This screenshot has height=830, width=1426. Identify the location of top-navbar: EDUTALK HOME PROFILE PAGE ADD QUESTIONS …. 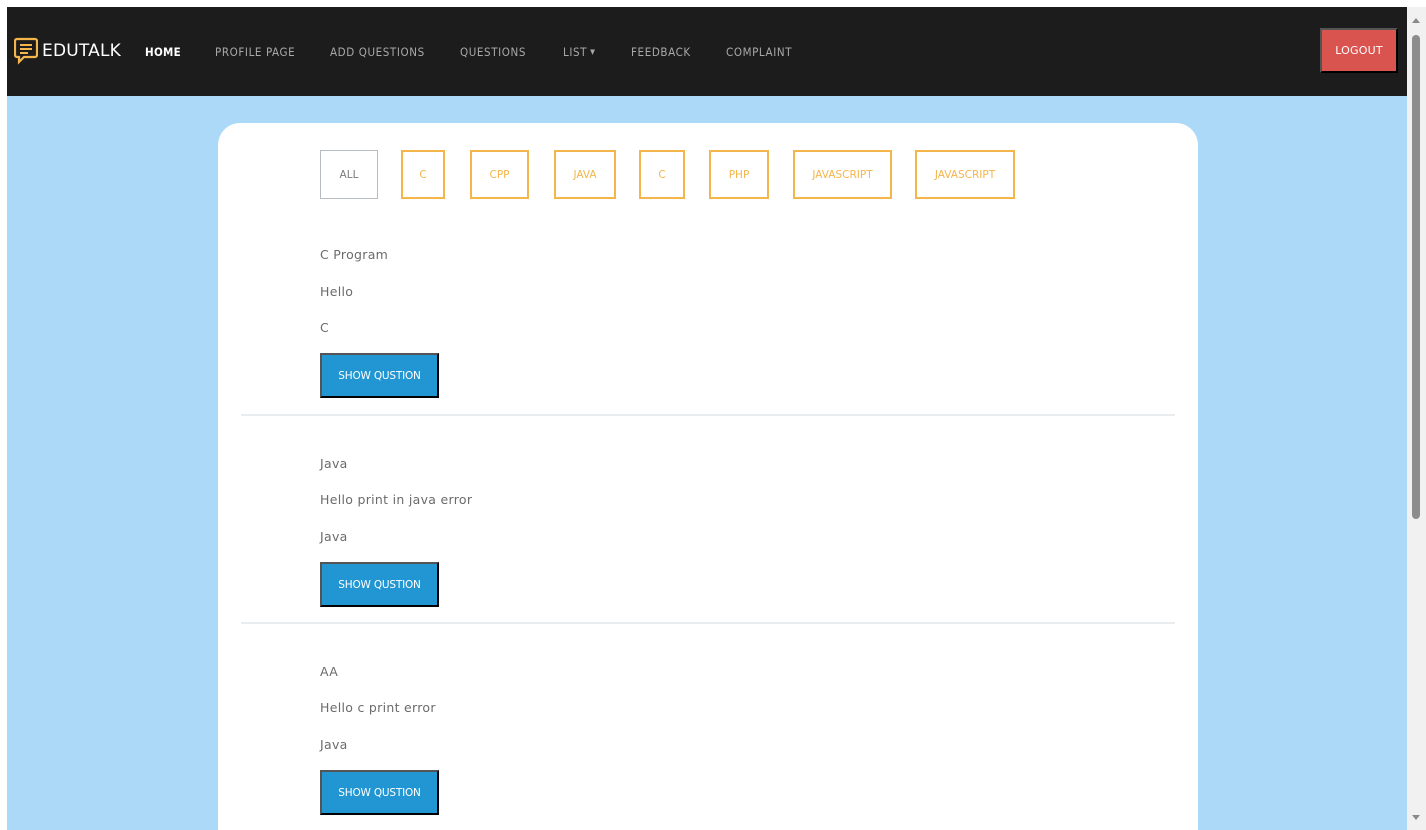
(707, 51).